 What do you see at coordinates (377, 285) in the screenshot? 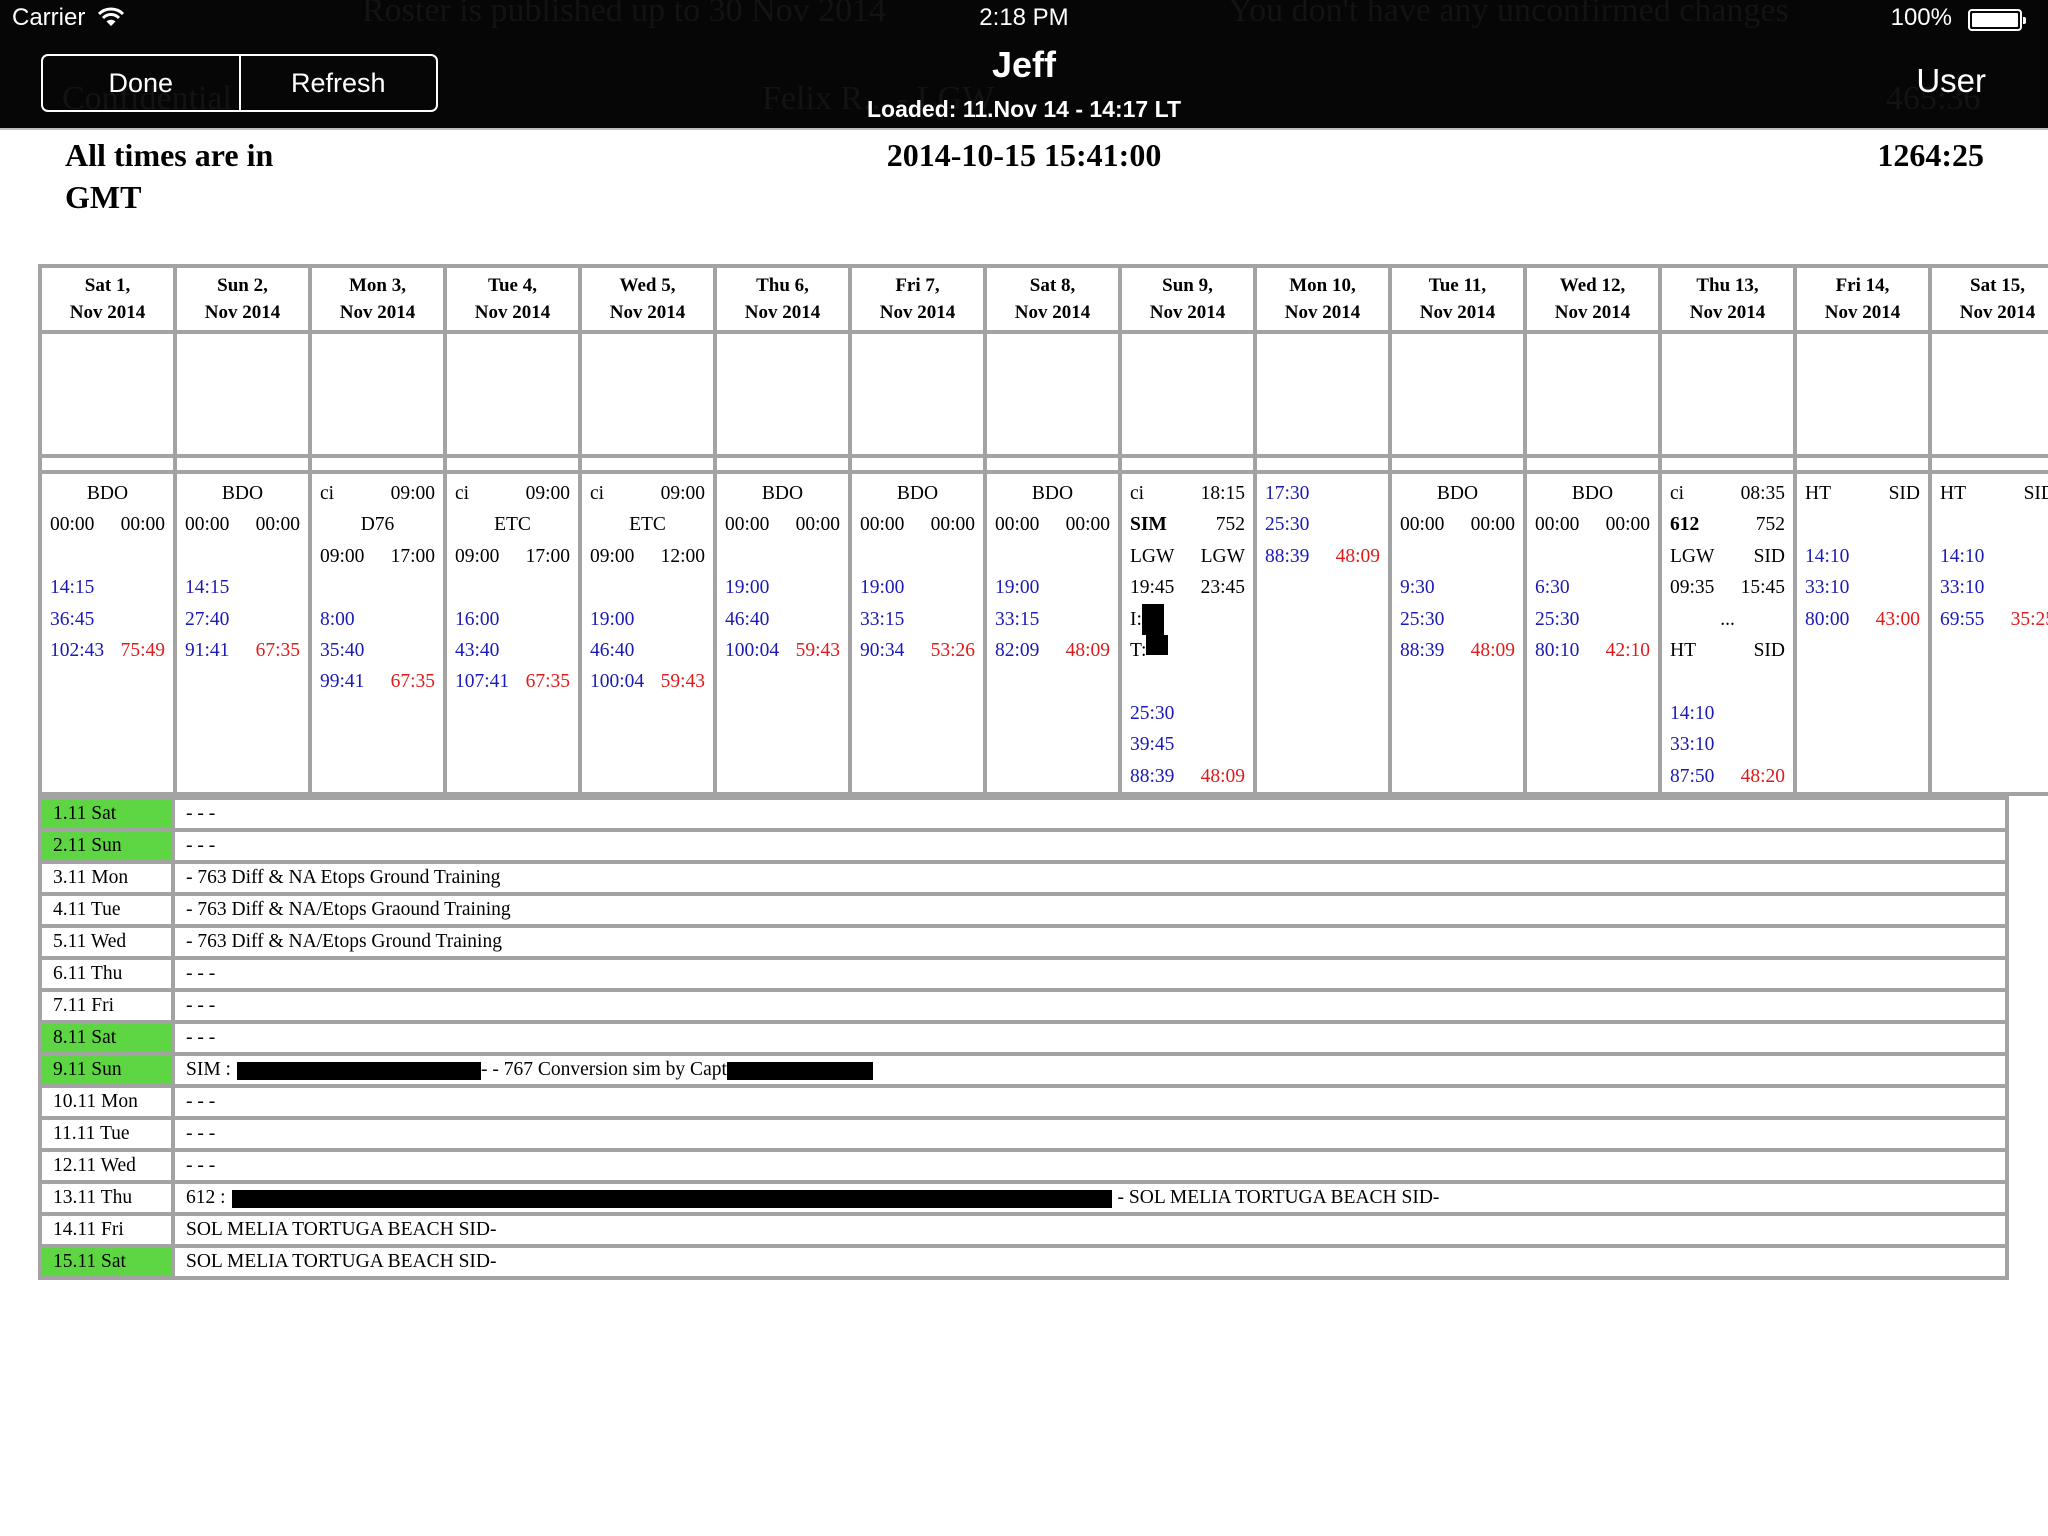
I see `day-header-weekday: Mon 3,` at bounding box center [377, 285].